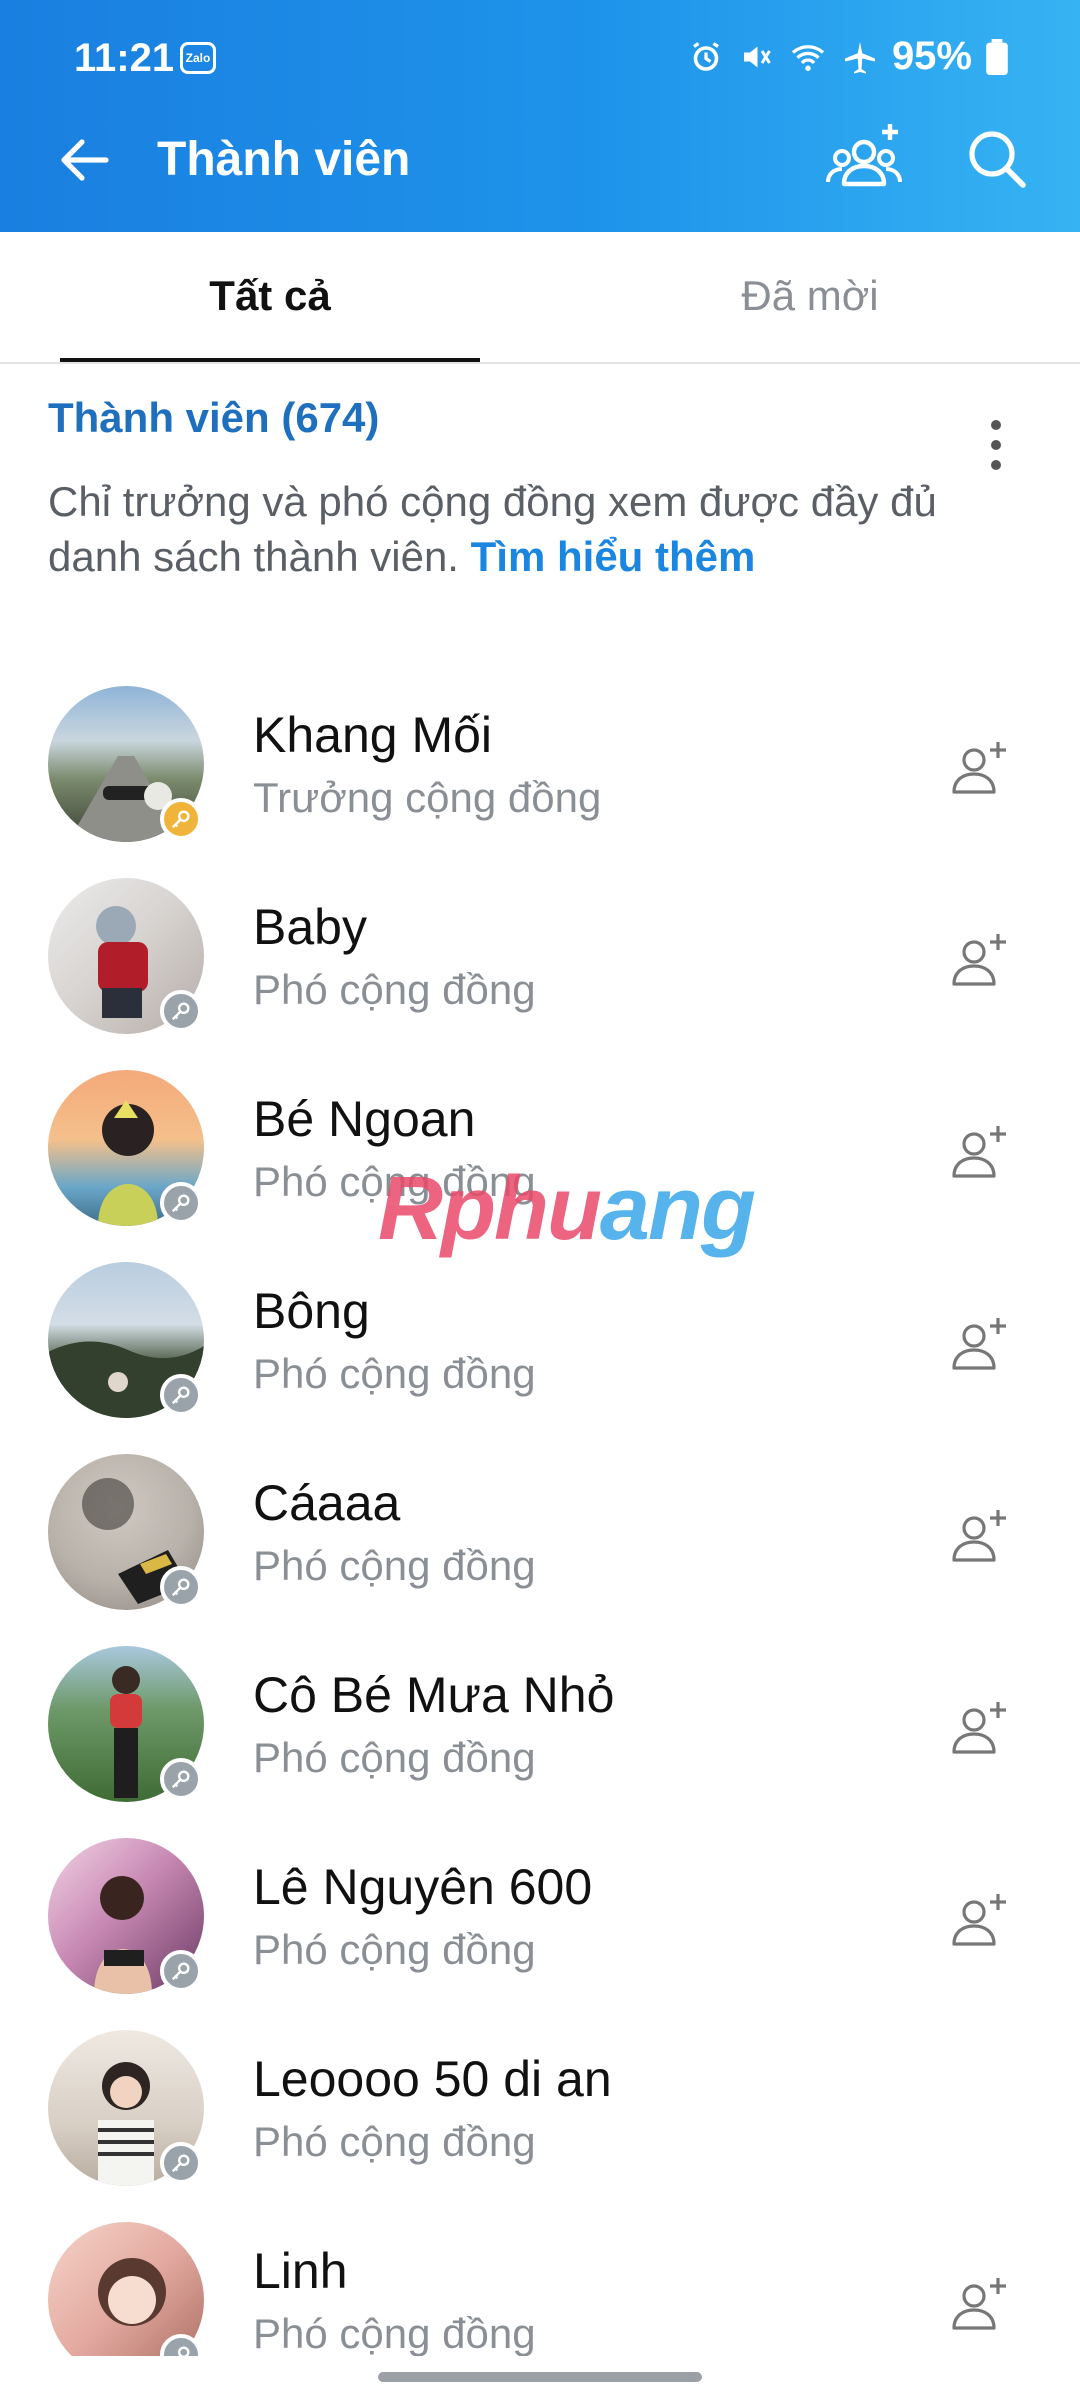 This screenshot has height=2400, width=1080. Describe the element at coordinates (540, 298) in the screenshot. I see `tab-bar: Tất cả Đã mời` at that location.